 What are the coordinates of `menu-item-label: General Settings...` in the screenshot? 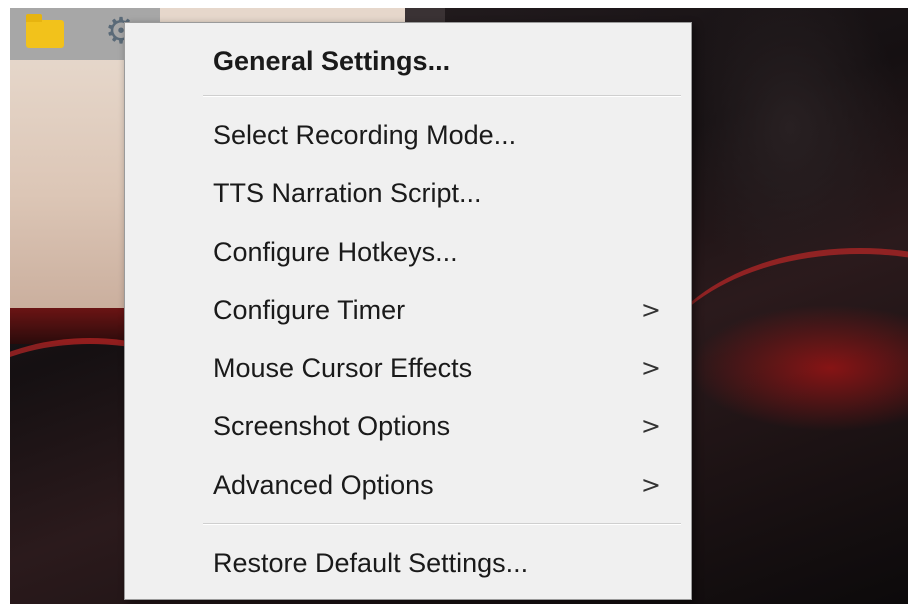 It's located at (332, 60).